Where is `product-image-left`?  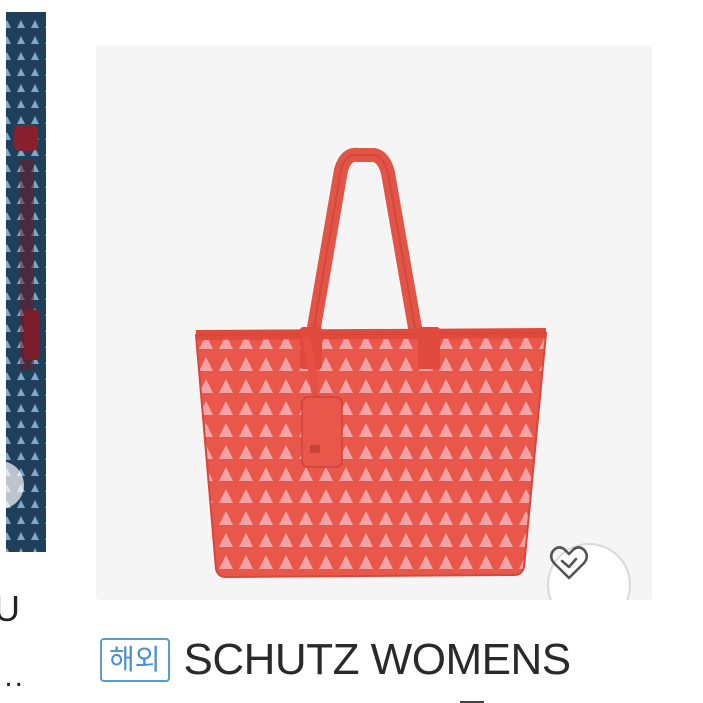
product-image-left is located at coordinates (23, 276).